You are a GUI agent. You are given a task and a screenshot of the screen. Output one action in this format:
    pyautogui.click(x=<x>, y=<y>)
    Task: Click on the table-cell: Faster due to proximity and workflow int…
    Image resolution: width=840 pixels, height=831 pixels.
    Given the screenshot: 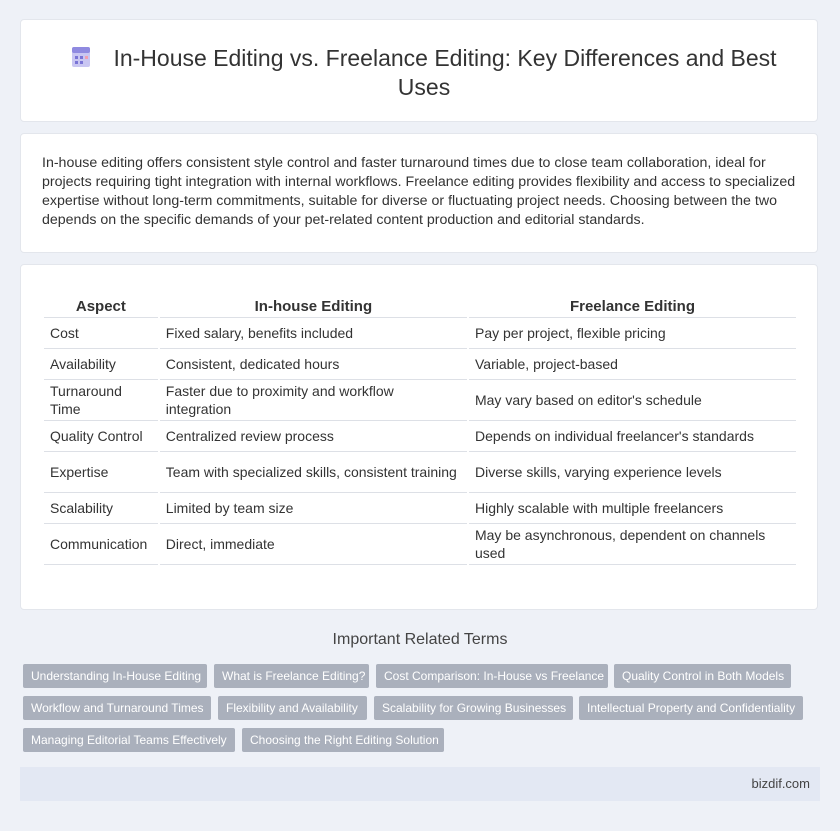 What is the action you would take?
    pyautogui.click(x=313, y=400)
    